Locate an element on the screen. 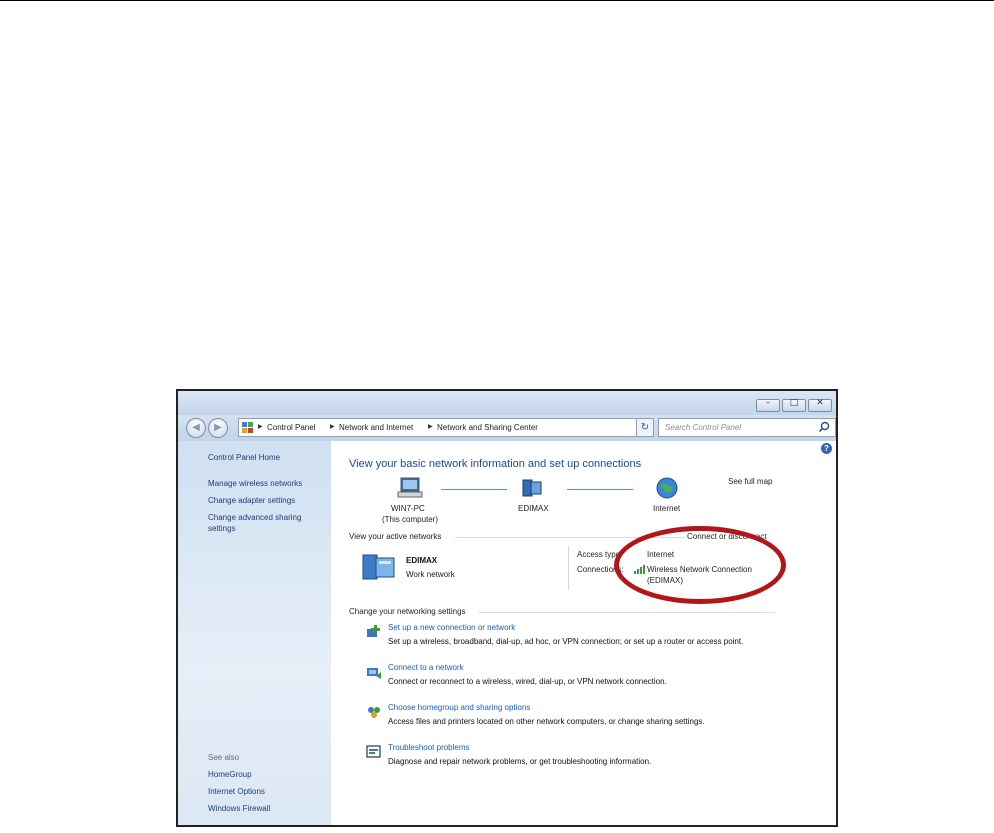 The image size is (994, 833). help-icon: ? is located at coordinates (826, 448).